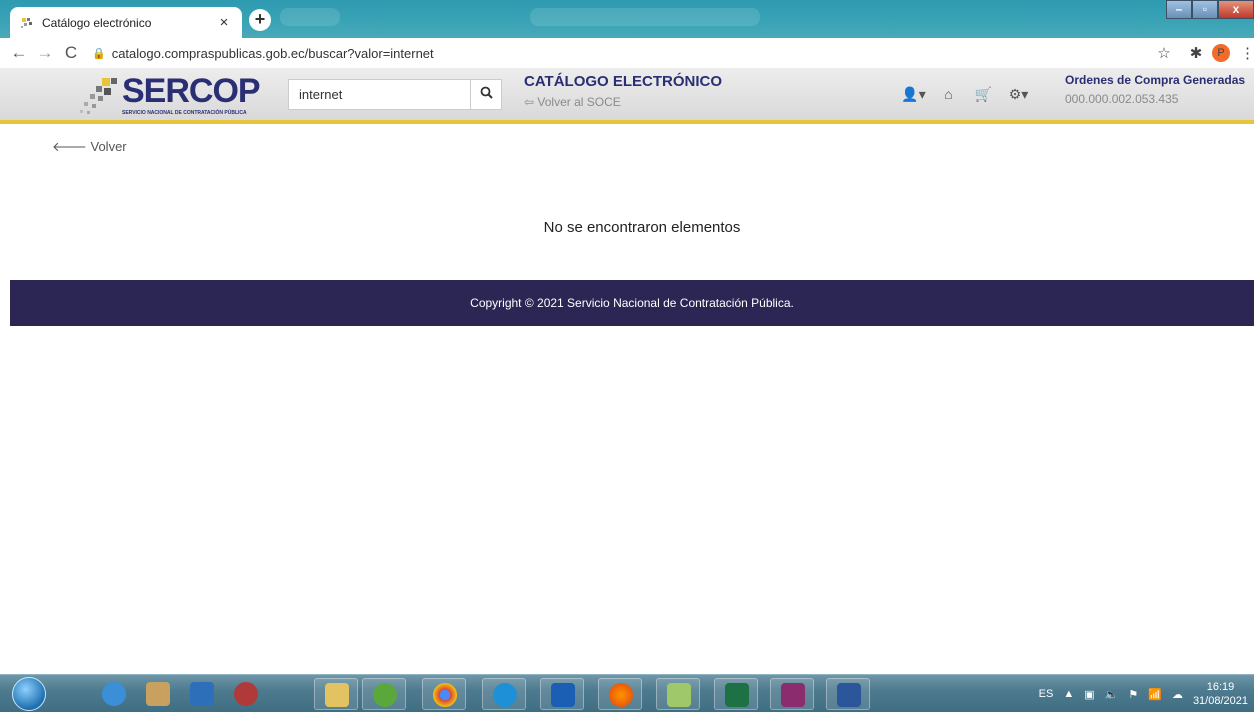 This screenshot has width=1254, height=712. Describe the element at coordinates (1236, 9) in the screenshot. I see `window-close-button: x` at that location.